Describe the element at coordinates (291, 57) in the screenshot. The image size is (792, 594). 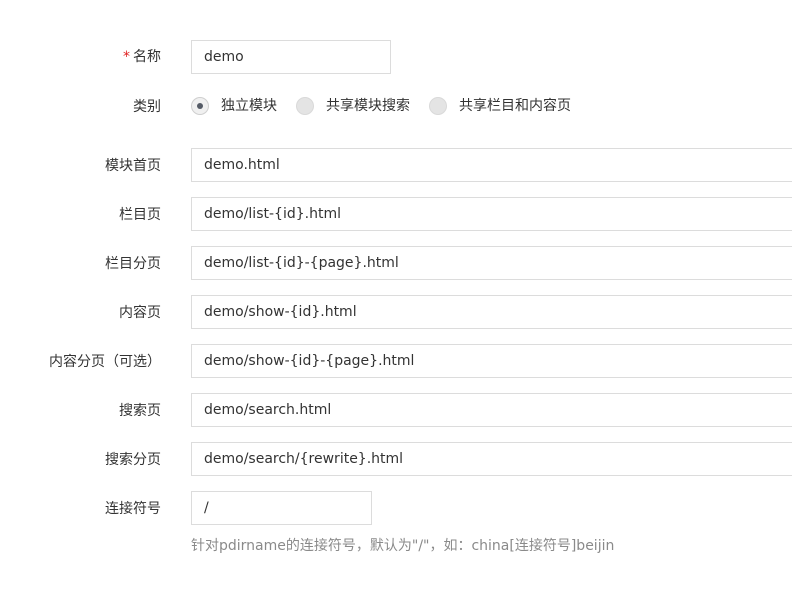
I see `name-input` at that location.